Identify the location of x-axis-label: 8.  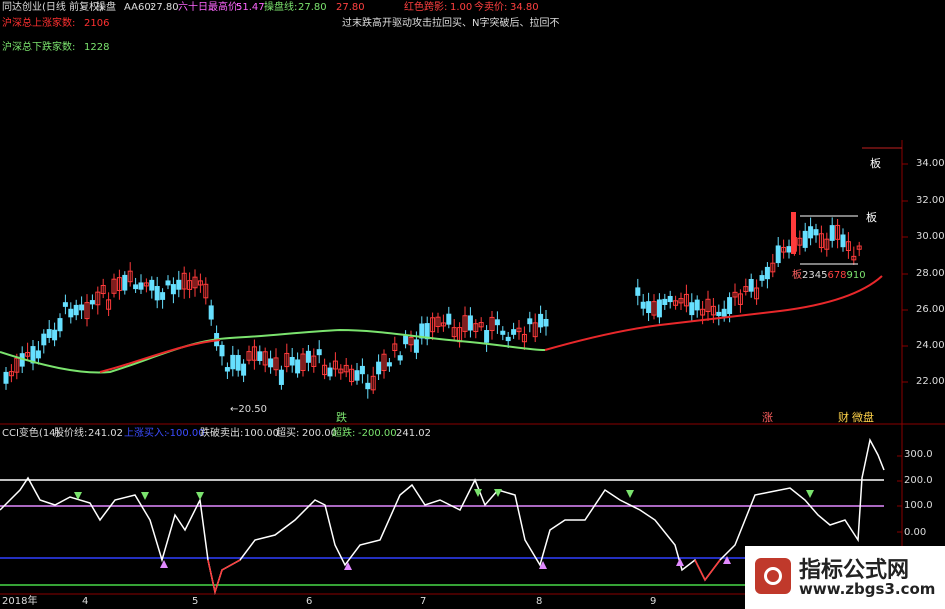
(539, 601).